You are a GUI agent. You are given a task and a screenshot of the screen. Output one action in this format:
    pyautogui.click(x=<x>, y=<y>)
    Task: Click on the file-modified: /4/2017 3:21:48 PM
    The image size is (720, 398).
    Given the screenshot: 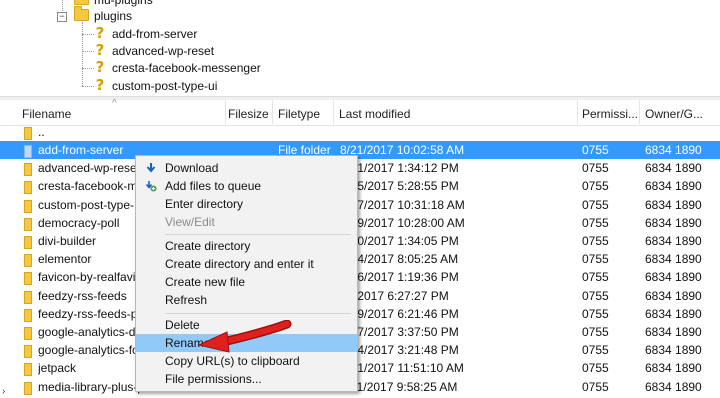 What is the action you would take?
    pyautogui.click(x=406, y=350)
    